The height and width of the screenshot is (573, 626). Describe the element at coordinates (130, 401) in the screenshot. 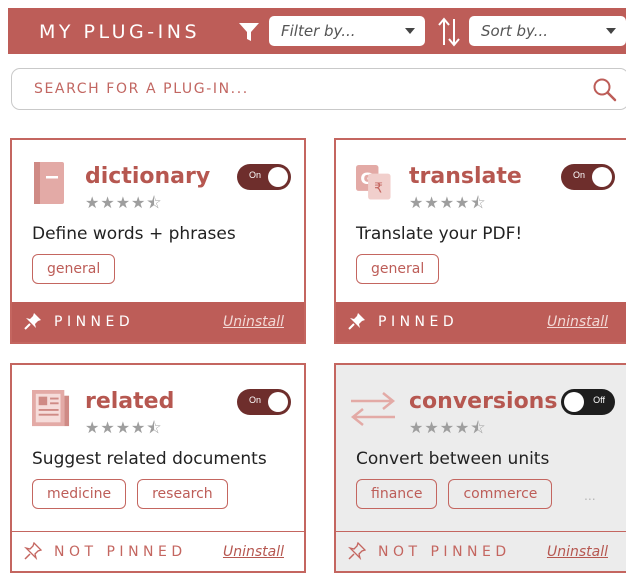

I see `plugin-name: related` at that location.